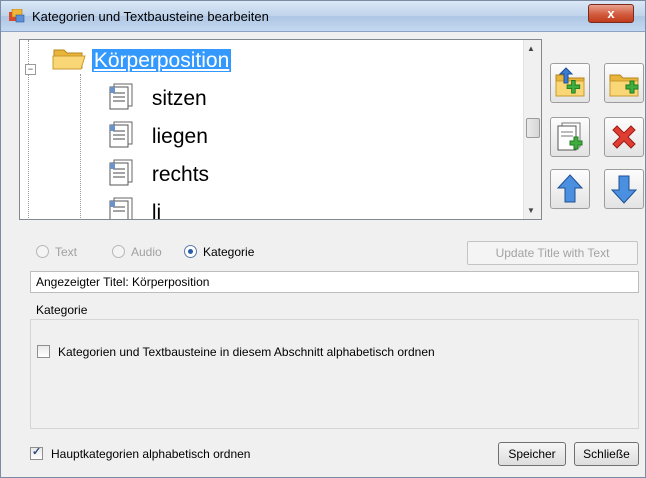  I want to click on tree-node-child: rechts, so click(157, 175).